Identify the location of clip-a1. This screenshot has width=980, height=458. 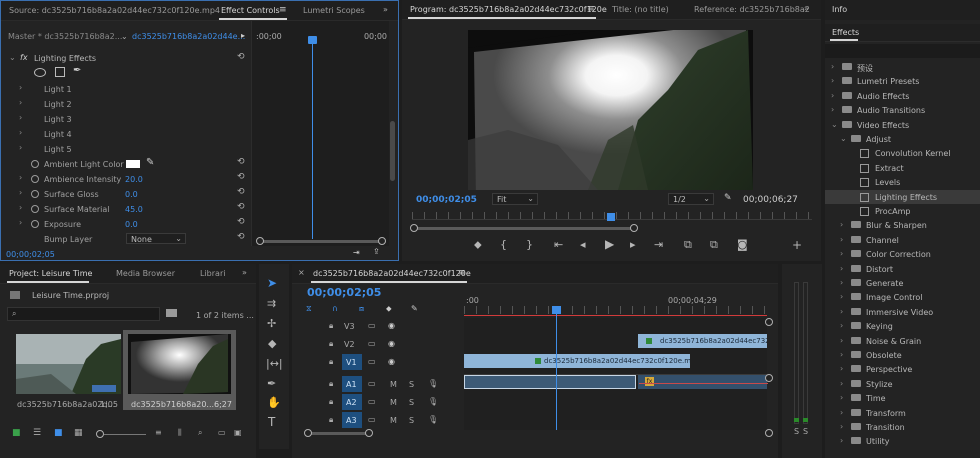
(550, 382).